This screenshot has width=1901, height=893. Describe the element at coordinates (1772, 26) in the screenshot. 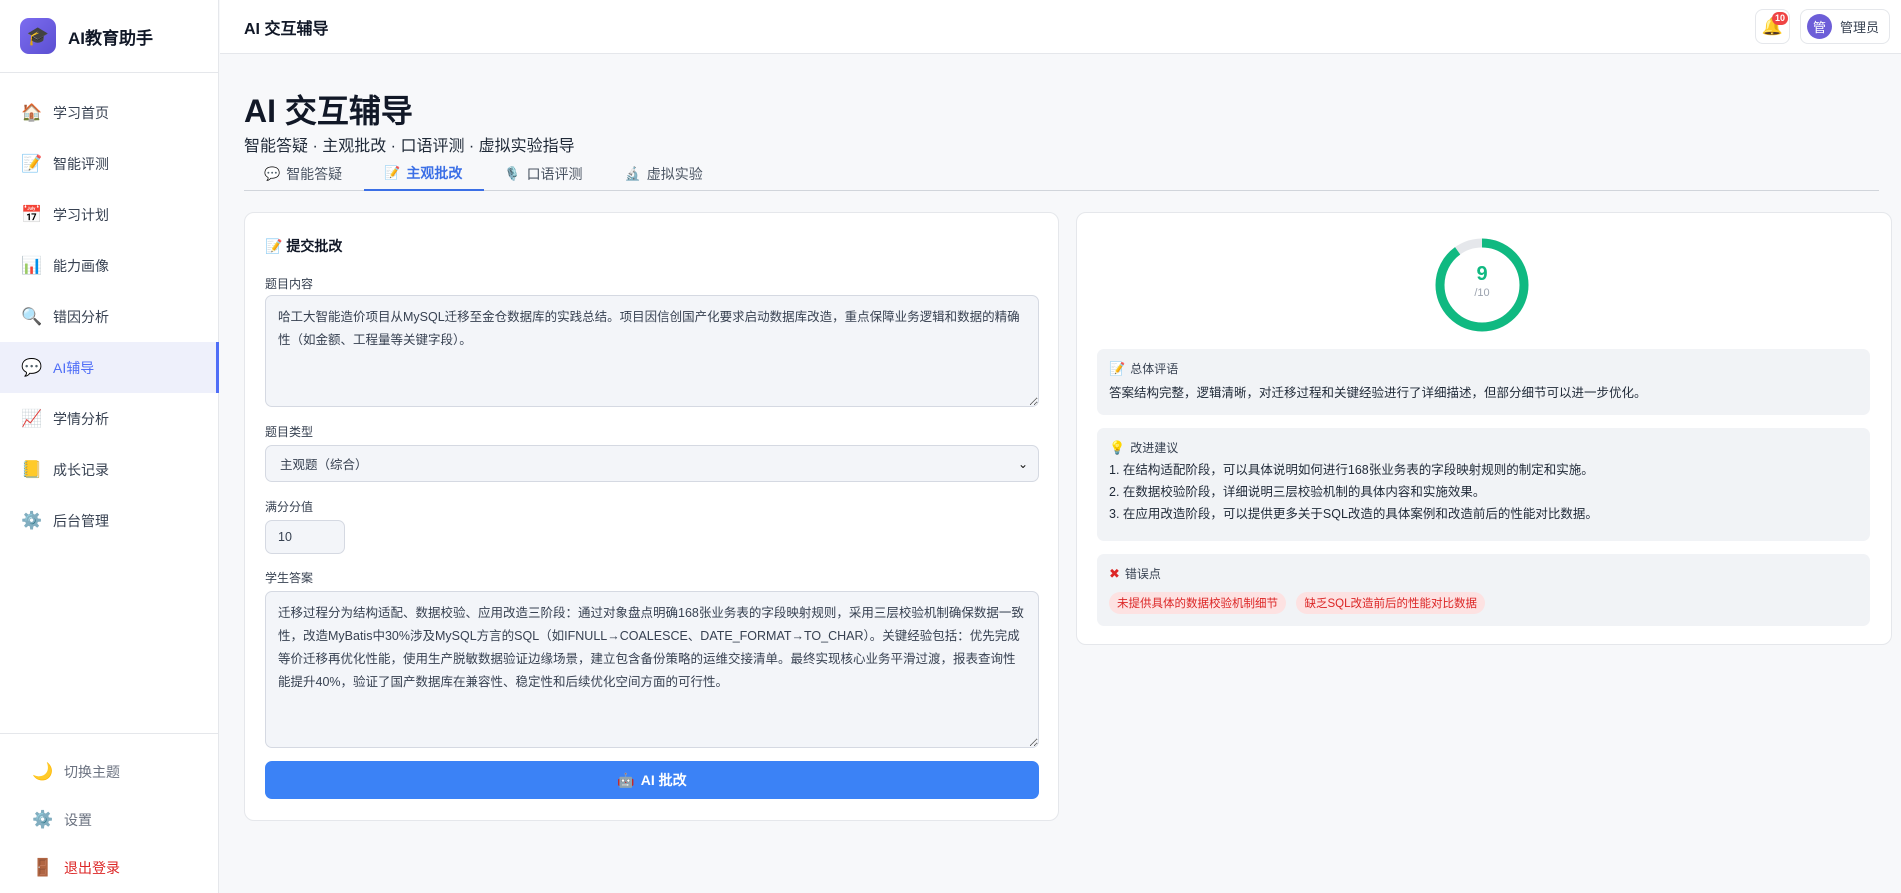

I see `notifications-button: 🔔 10` at that location.